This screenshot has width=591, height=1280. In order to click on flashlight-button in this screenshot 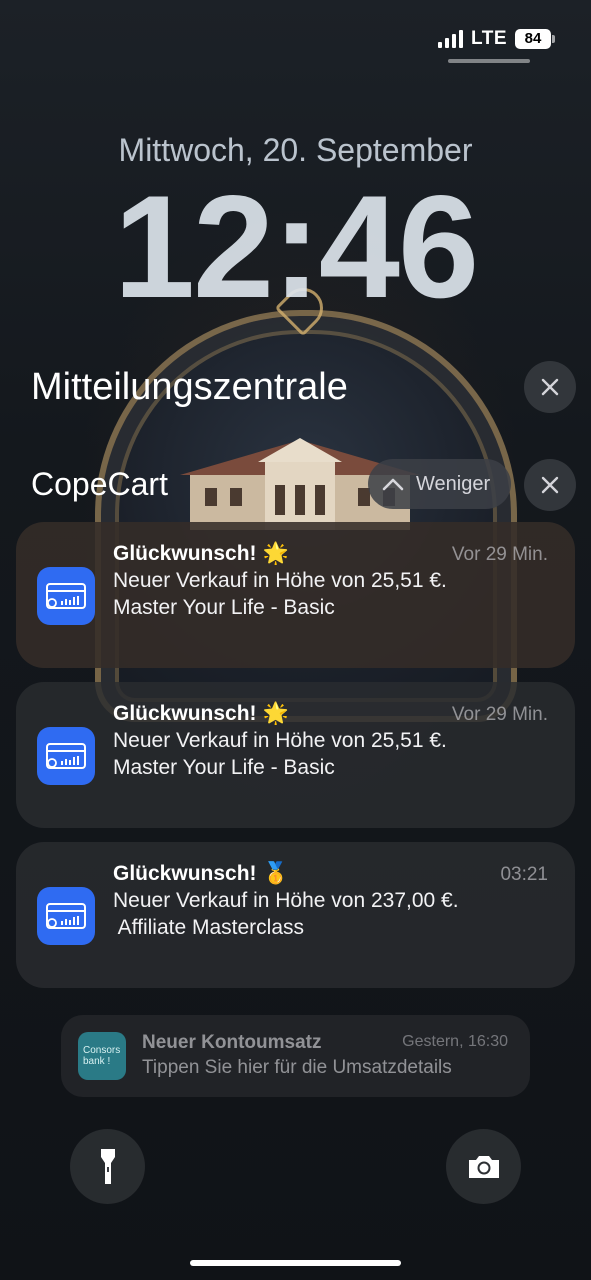, I will do `click(107, 1166)`.